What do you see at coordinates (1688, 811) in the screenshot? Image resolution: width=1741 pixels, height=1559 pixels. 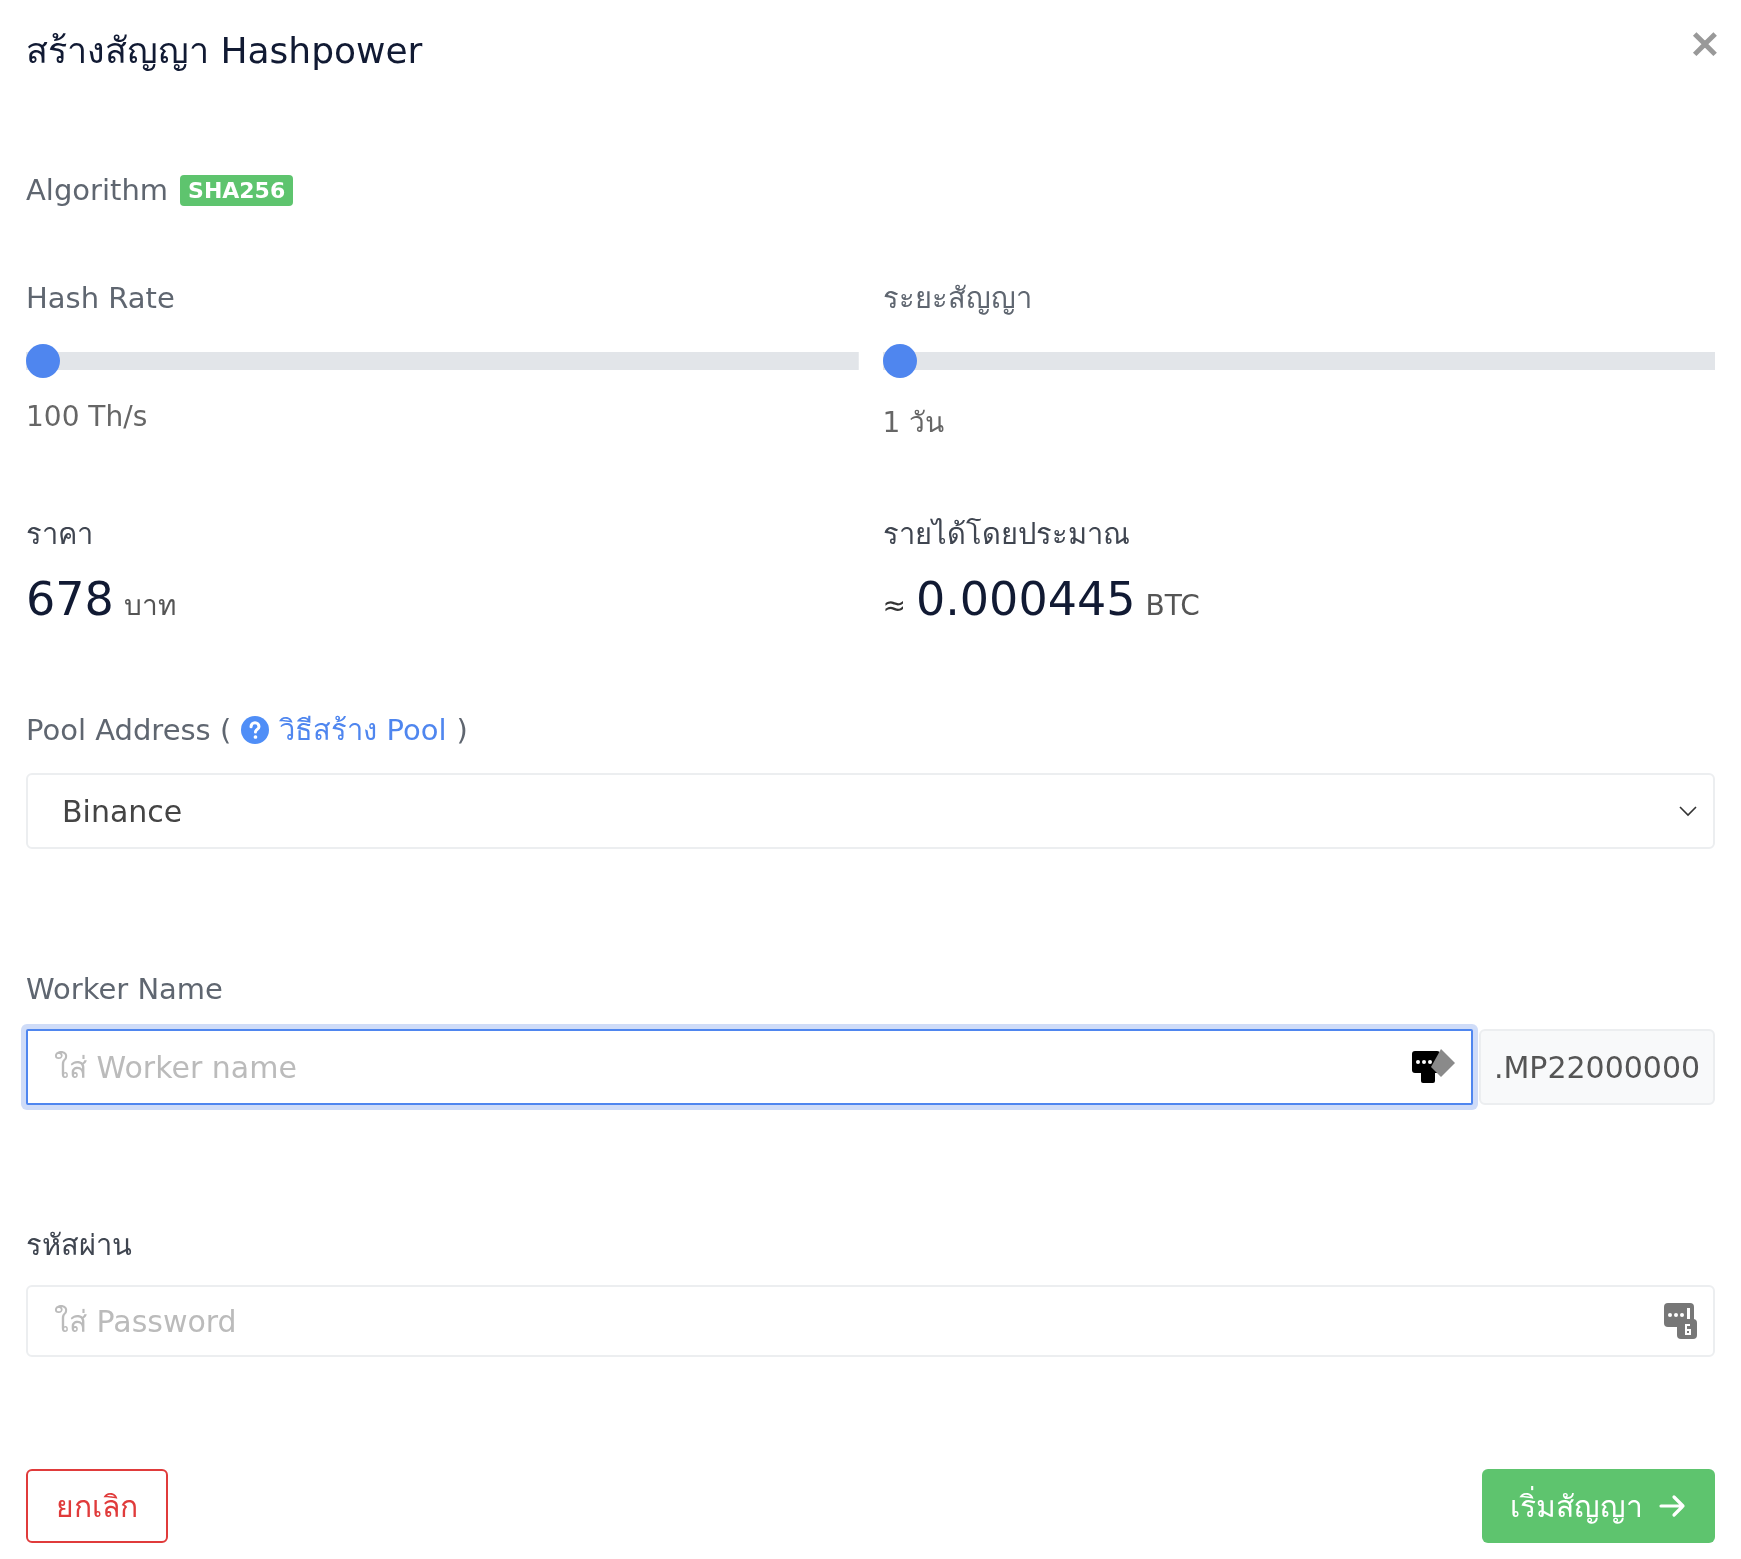 I see `chevron-down-icon` at bounding box center [1688, 811].